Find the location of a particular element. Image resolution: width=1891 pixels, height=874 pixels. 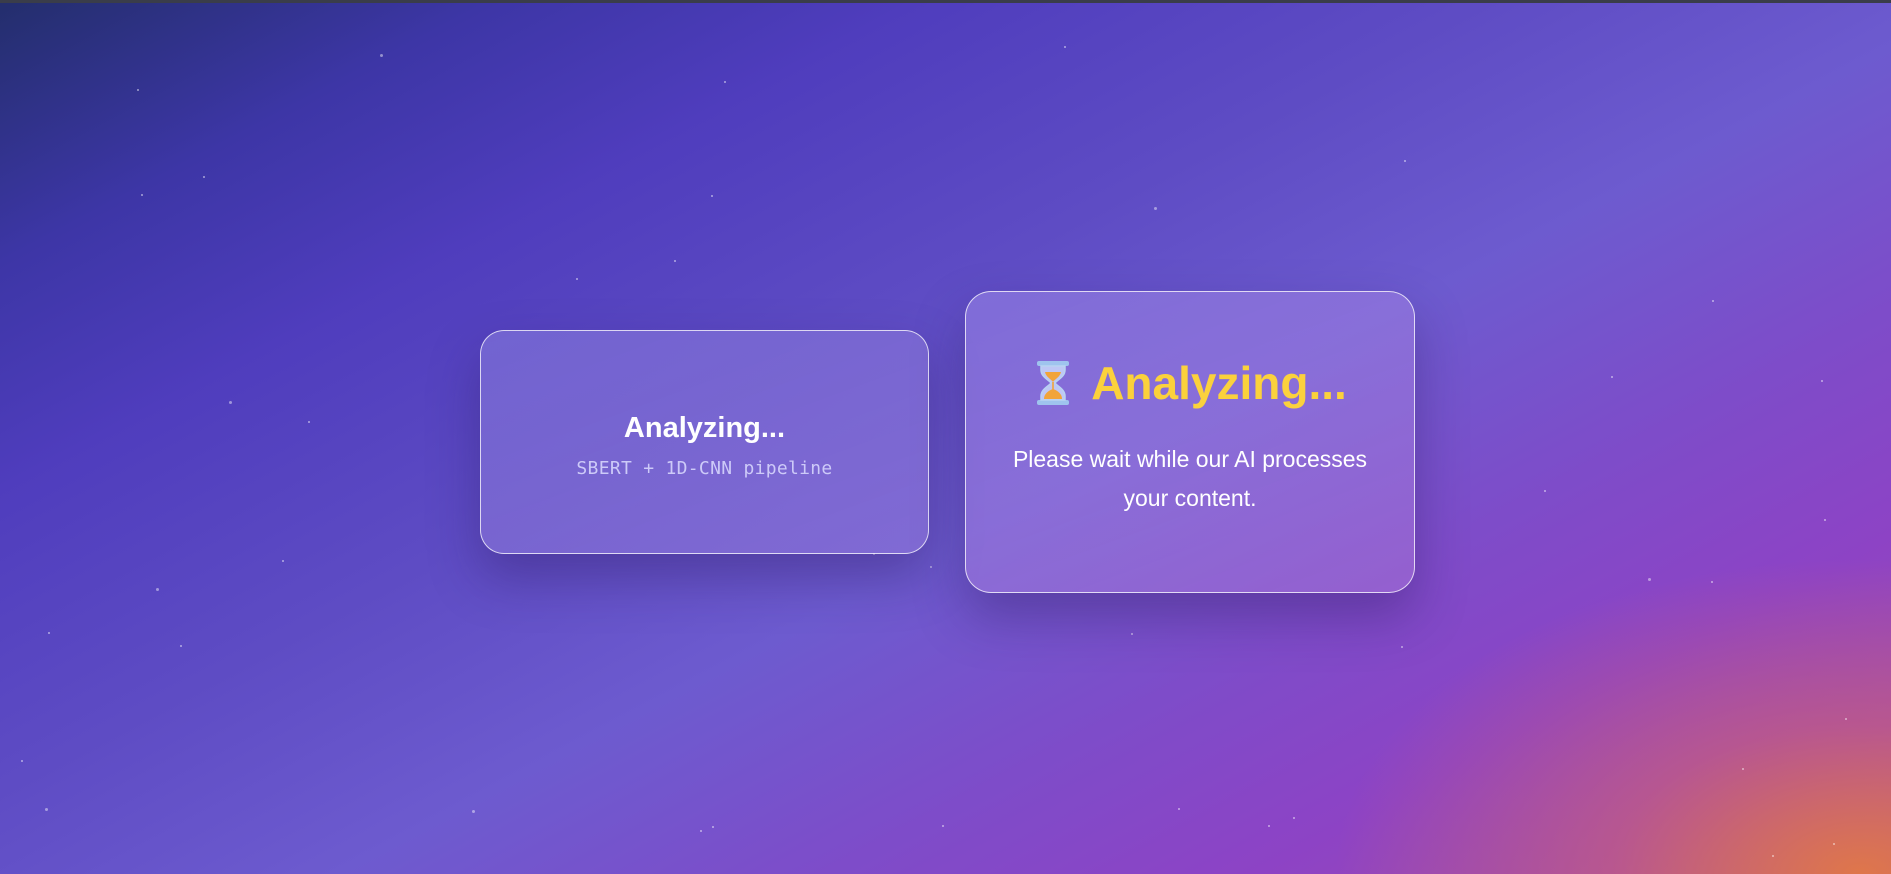

pipeline-card-subtitle: SBERT + 1D-CNN pipeline is located at coordinates (704, 468).